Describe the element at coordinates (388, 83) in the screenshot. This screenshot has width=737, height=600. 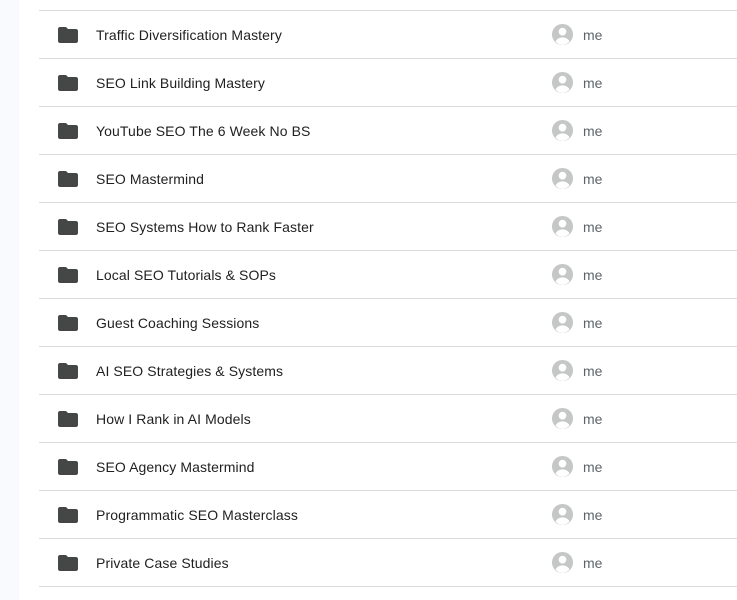
I see `file-row: SEO Link Building Mastery me` at that location.